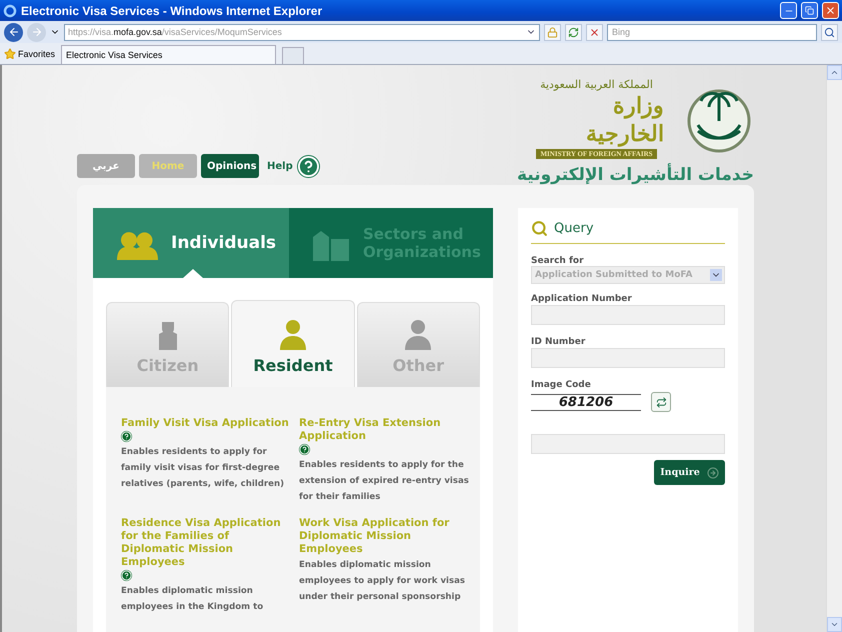 The height and width of the screenshot is (632, 842). What do you see at coordinates (106, 166) in the screenshot?
I see `nav-button: عربي` at bounding box center [106, 166].